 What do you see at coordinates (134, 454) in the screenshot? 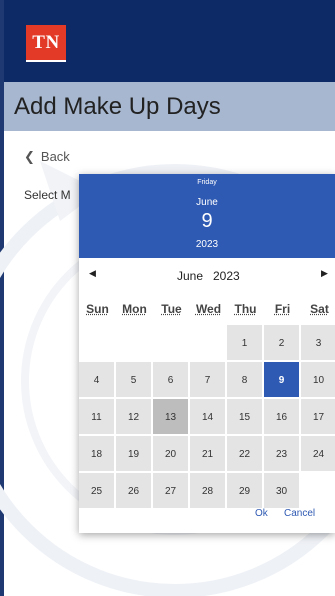
I see `calendar-day: 19` at bounding box center [134, 454].